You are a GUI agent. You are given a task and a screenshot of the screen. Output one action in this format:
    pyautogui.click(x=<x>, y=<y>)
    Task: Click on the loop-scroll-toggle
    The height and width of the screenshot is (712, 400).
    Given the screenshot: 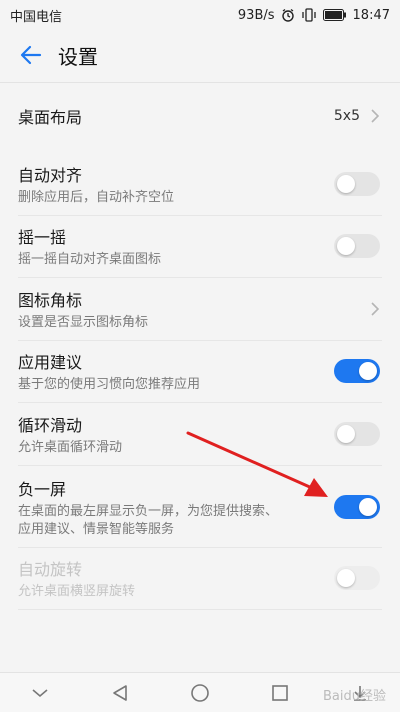 What is the action you would take?
    pyautogui.click(x=357, y=434)
    